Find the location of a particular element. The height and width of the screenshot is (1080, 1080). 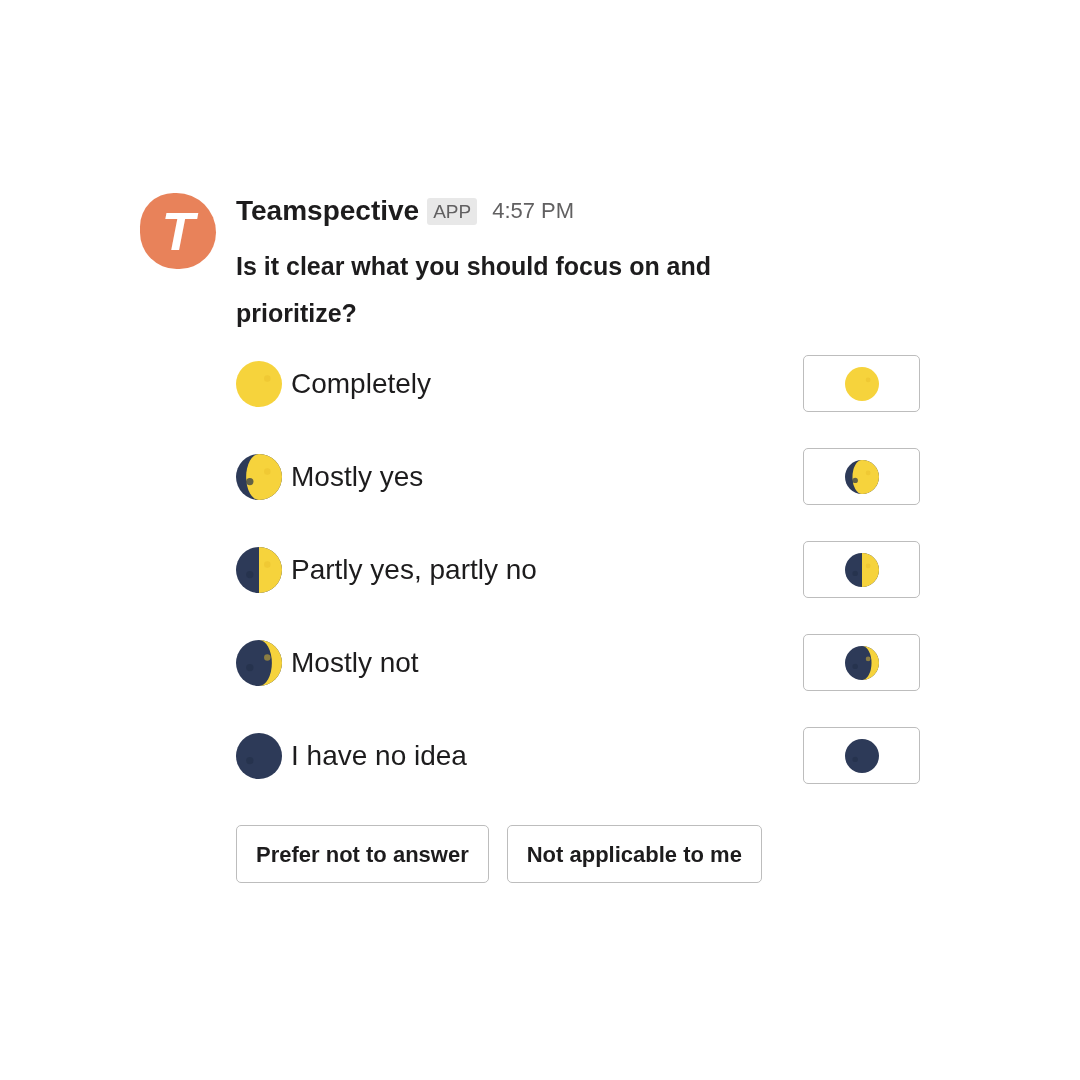

option-label: I have no idea is located at coordinates (379, 755).